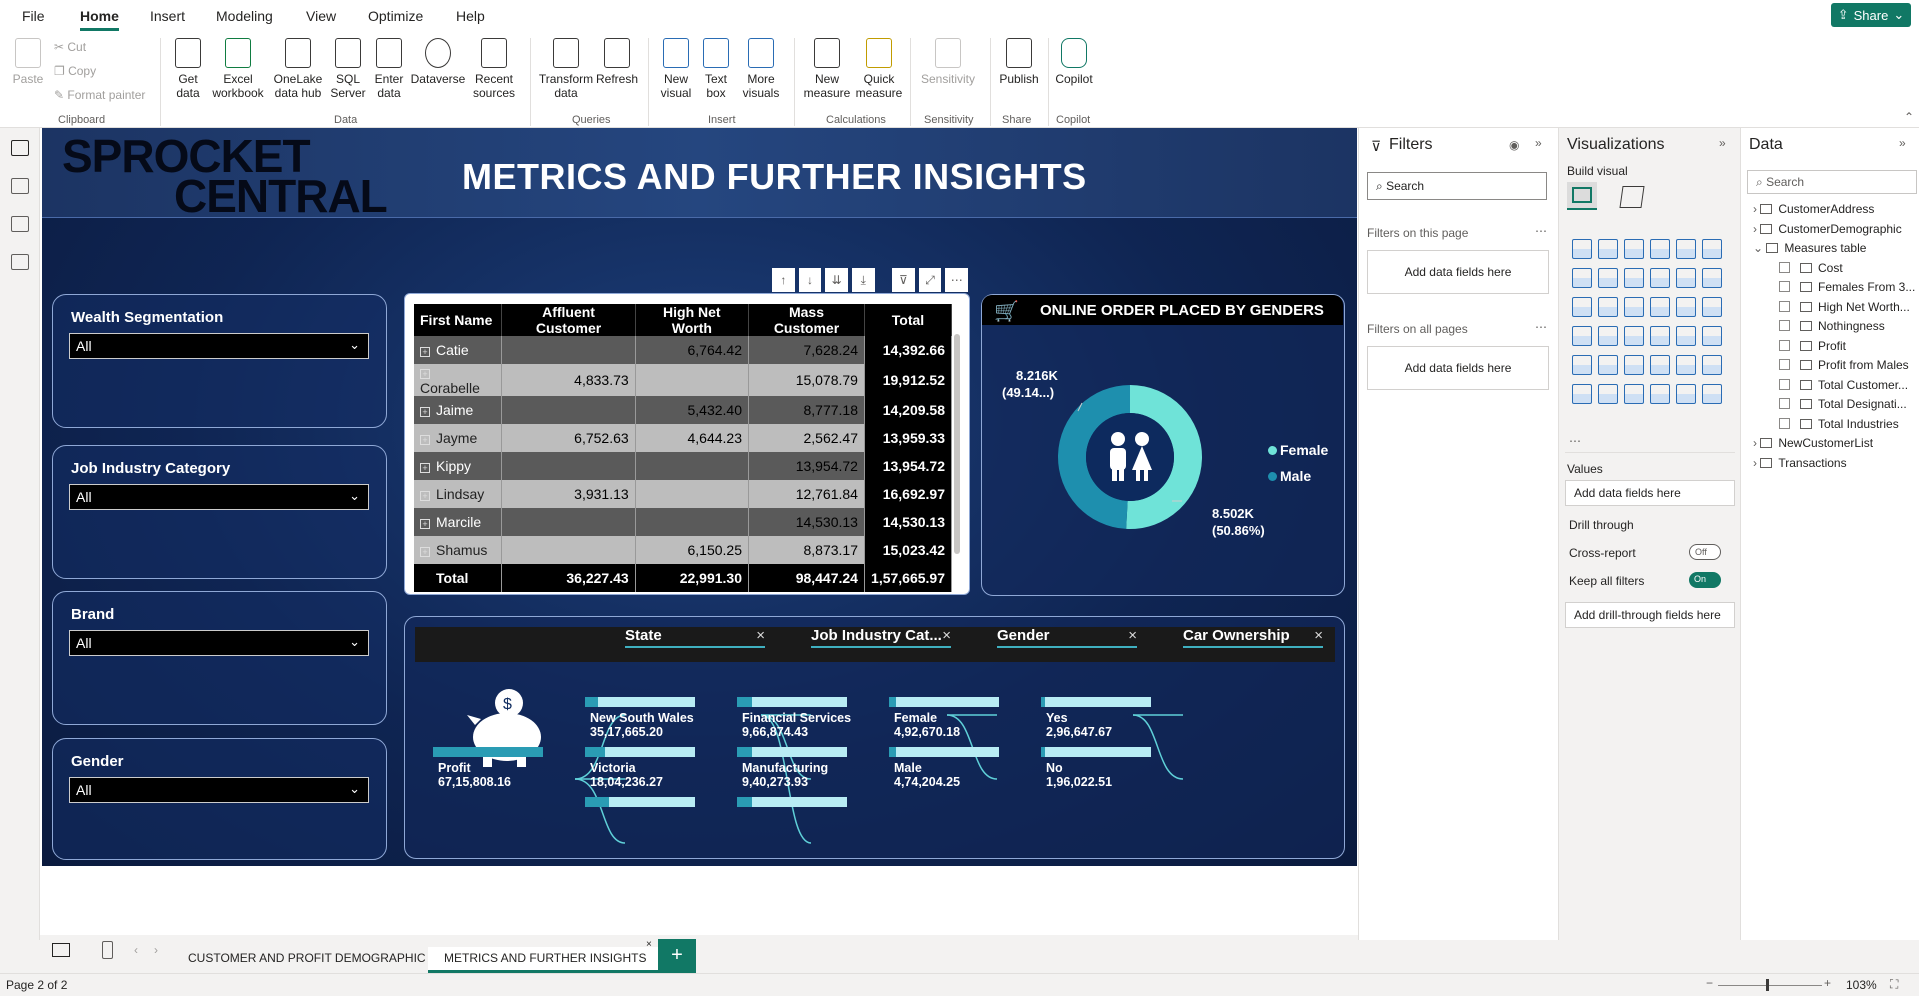 The image size is (1919, 996). I want to click on qa-visual-icon, so click(1634, 394).